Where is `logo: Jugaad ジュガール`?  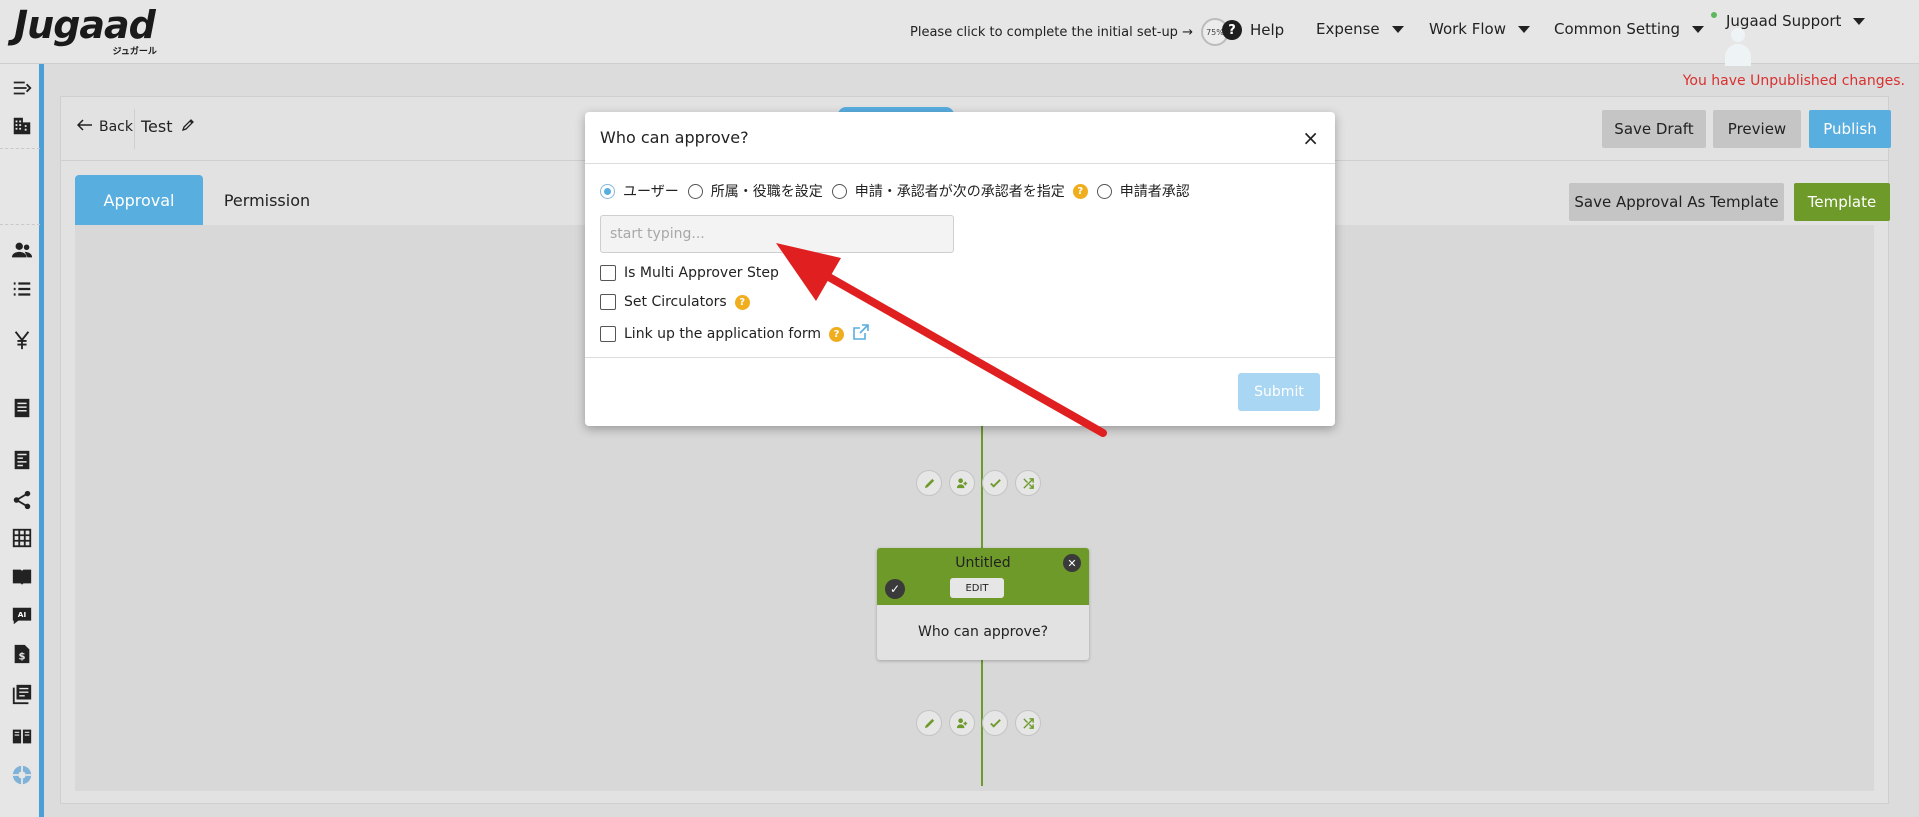 logo: Jugaad ジュガール is located at coordinates (85, 30).